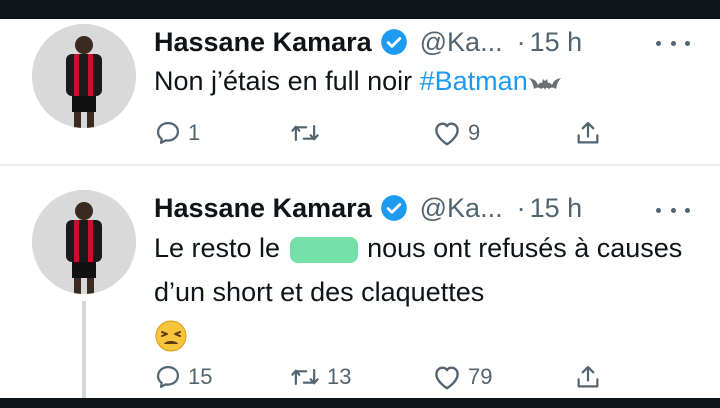  What do you see at coordinates (384, 377) in the screenshot?
I see `tweet-actions: 15 13 79` at bounding box center [384, 377].